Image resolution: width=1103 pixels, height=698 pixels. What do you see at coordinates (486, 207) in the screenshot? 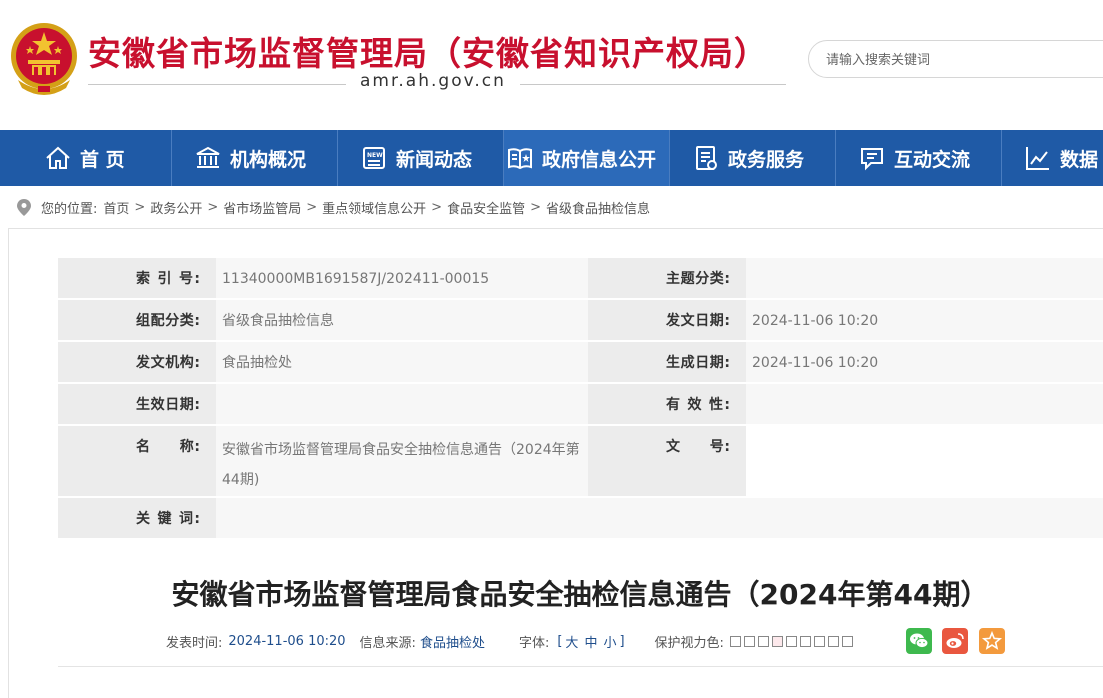
I see `breadcrumb-link-food-safety: 食品安全监管` at bounding box center [486, 207].